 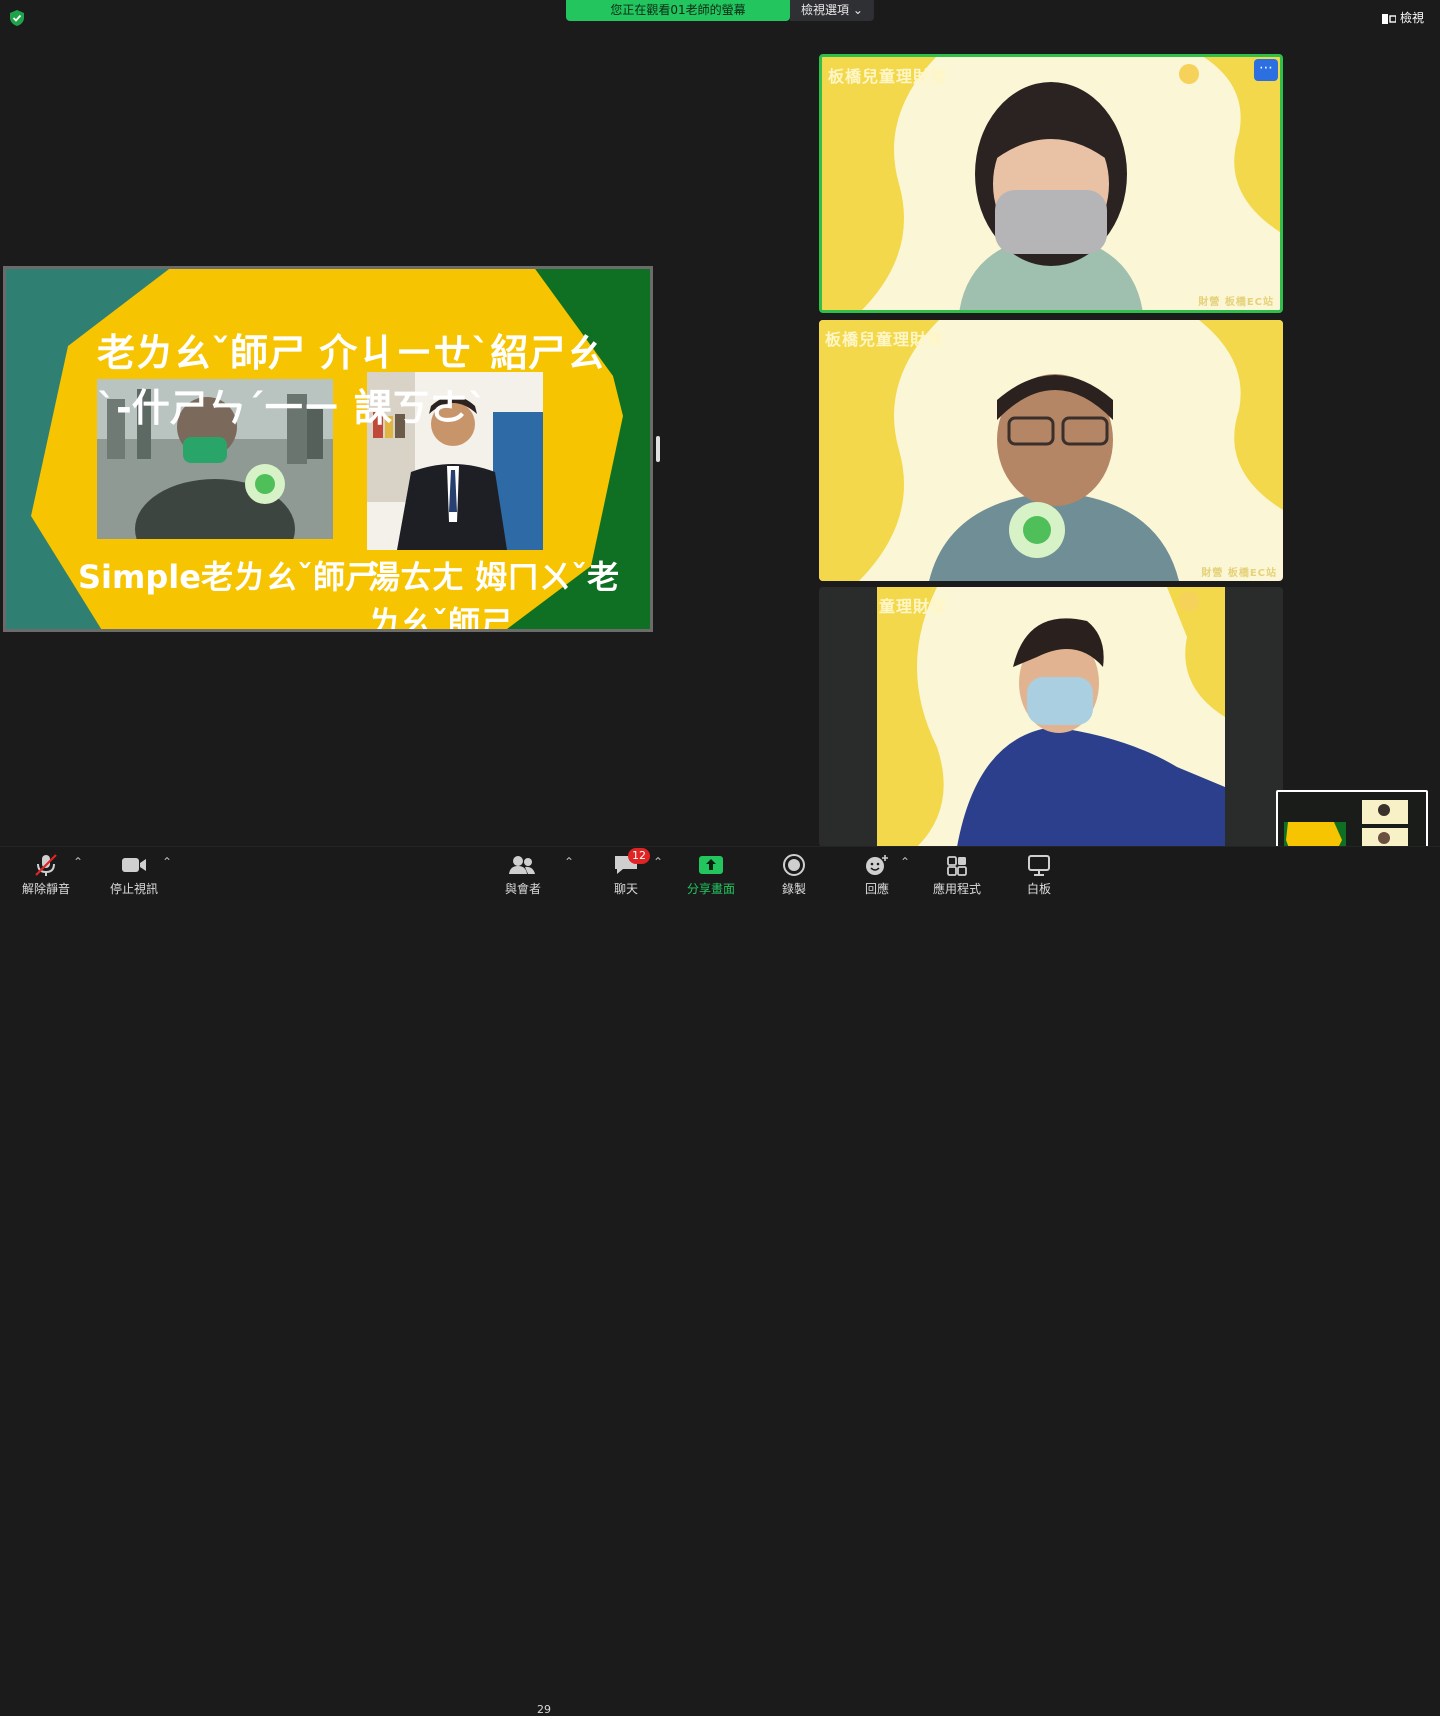 I want to click on participants-icon, so click(x=522, y=865).